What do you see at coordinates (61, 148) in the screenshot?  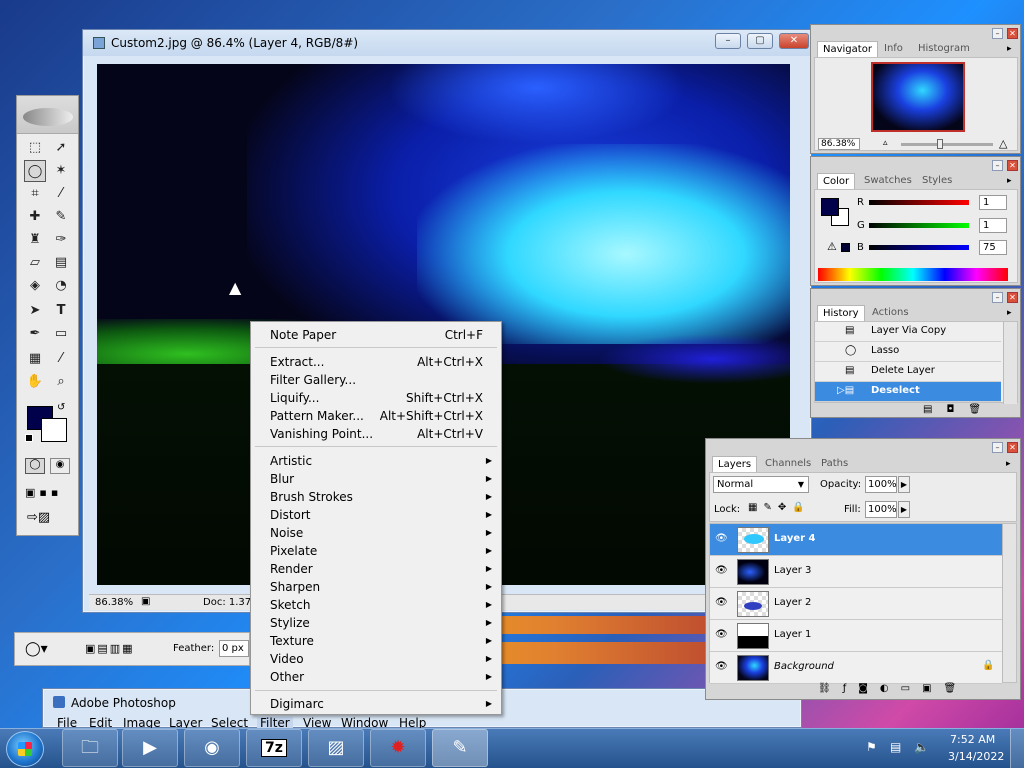 I see `move-tool-icon: ➚` at bounding box center [61, 148].